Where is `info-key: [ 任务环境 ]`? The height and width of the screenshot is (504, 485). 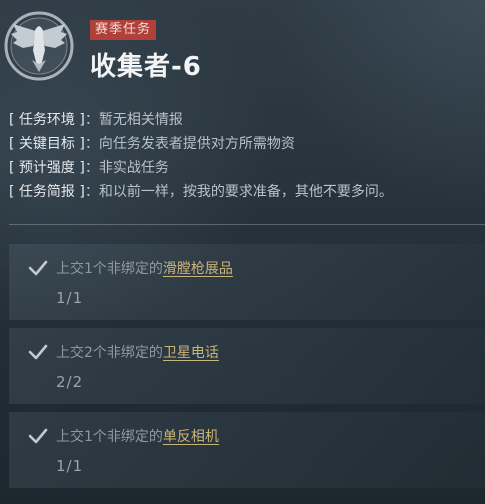 info-key: [ 任务环境 ] is located at coordinates (47, 120).